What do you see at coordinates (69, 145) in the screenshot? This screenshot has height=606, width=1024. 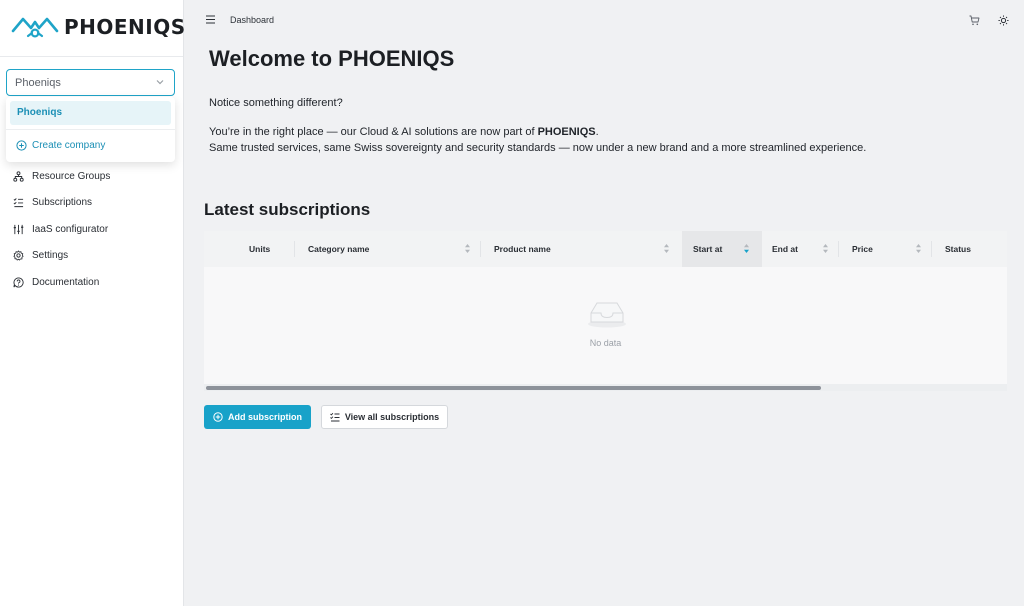 I see `create-company-label: Create company` at bounding box center [69, 145].